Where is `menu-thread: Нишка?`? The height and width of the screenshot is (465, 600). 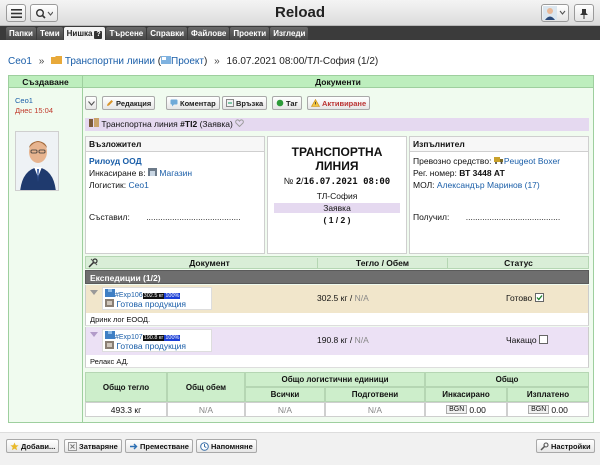
menu-thread: Нишка? is located at coordinates (84, 33).